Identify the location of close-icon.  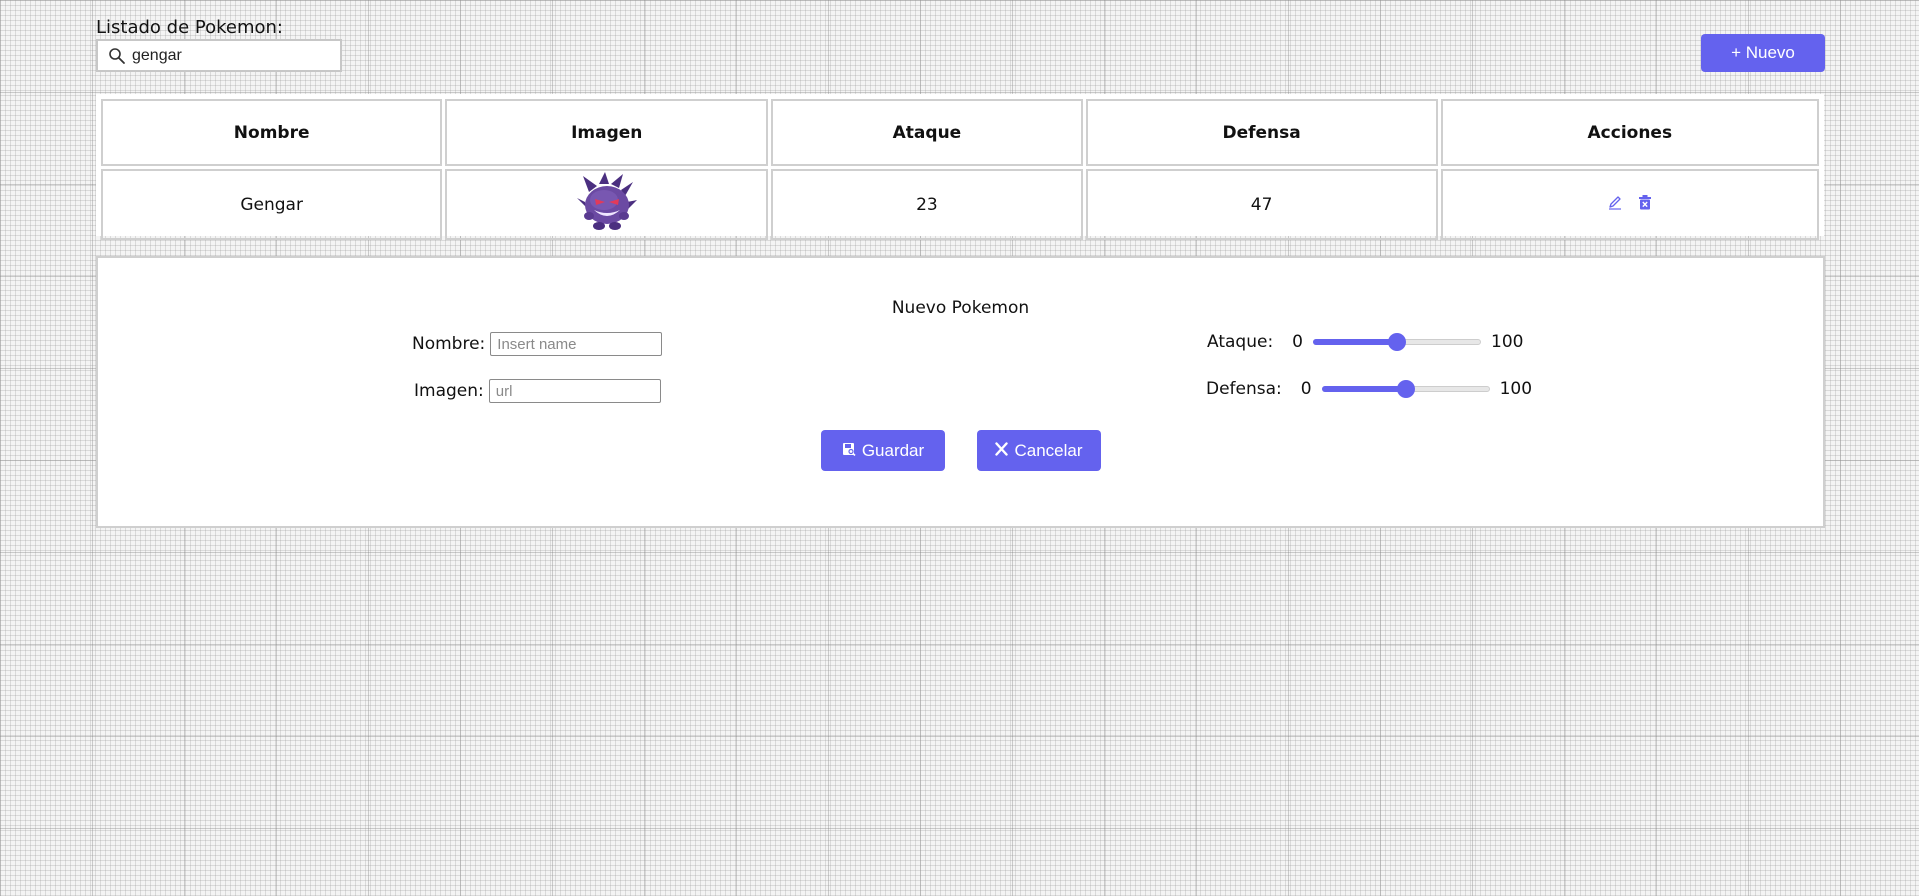
(1002, 451).